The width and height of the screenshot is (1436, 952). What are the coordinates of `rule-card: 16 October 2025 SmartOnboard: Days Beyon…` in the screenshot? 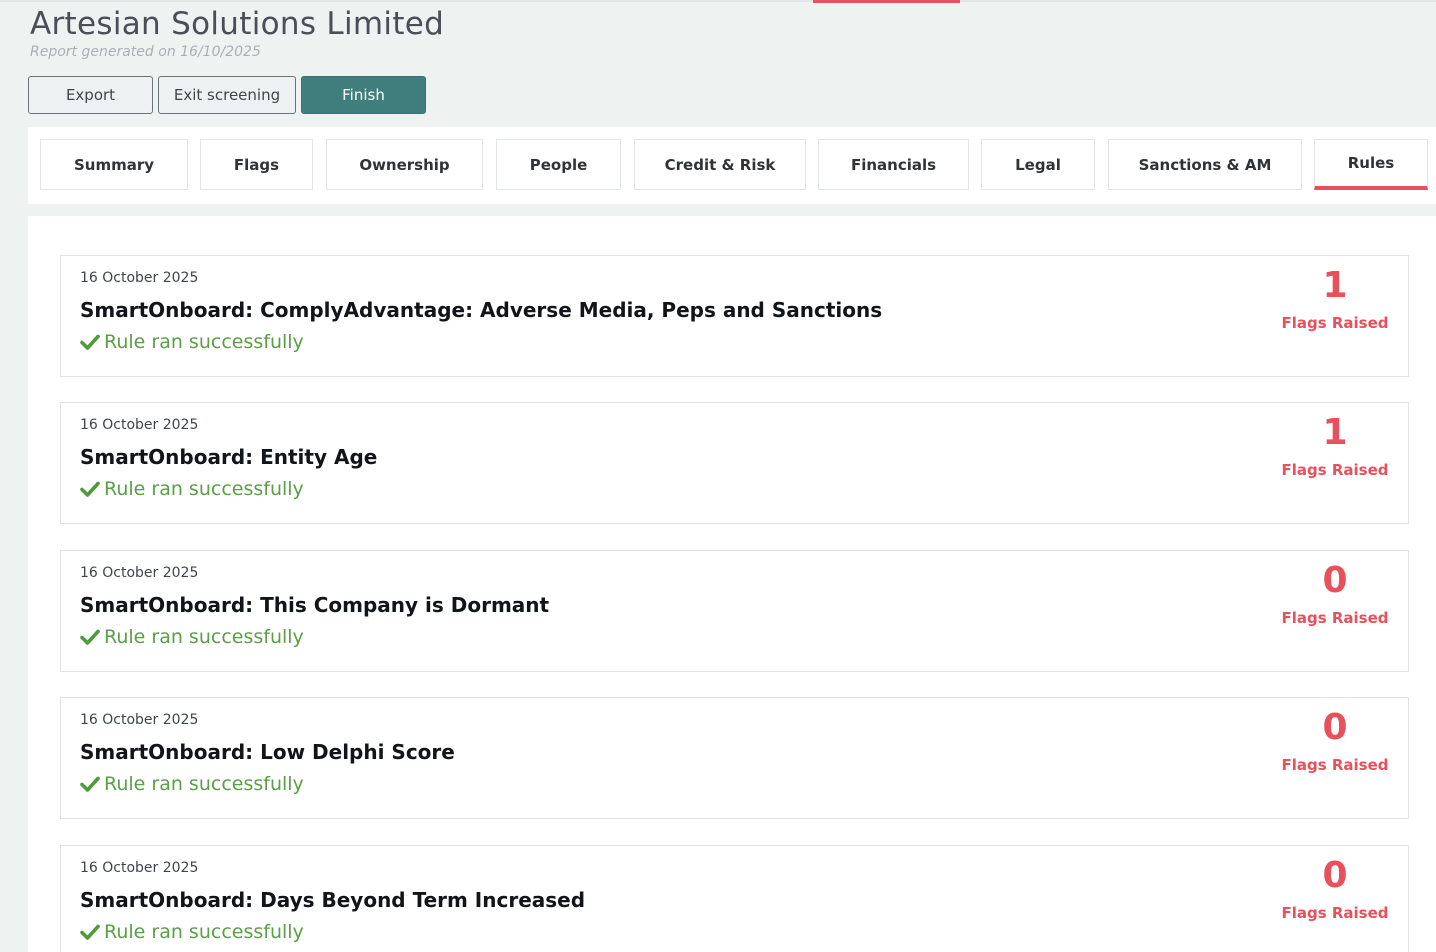 It's located at (734, 898).